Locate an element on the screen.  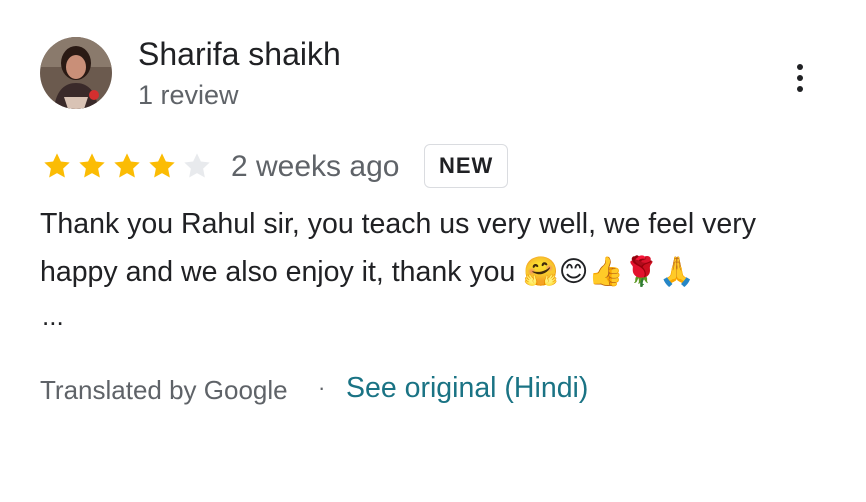
star-rating is located at coordinates (127, 166).